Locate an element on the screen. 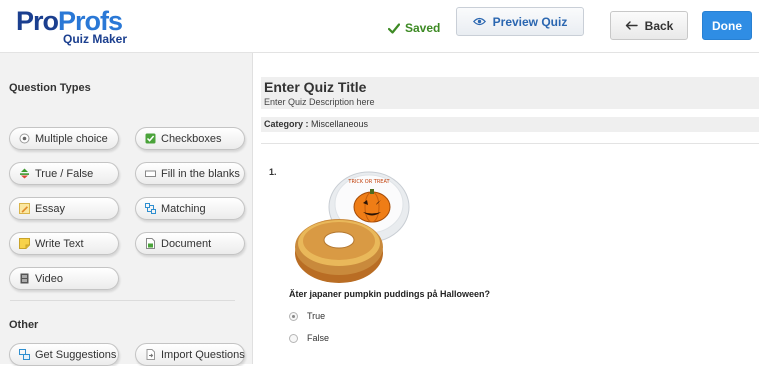  import-questions-button: Import Questions is located at coordinates (190, 354).